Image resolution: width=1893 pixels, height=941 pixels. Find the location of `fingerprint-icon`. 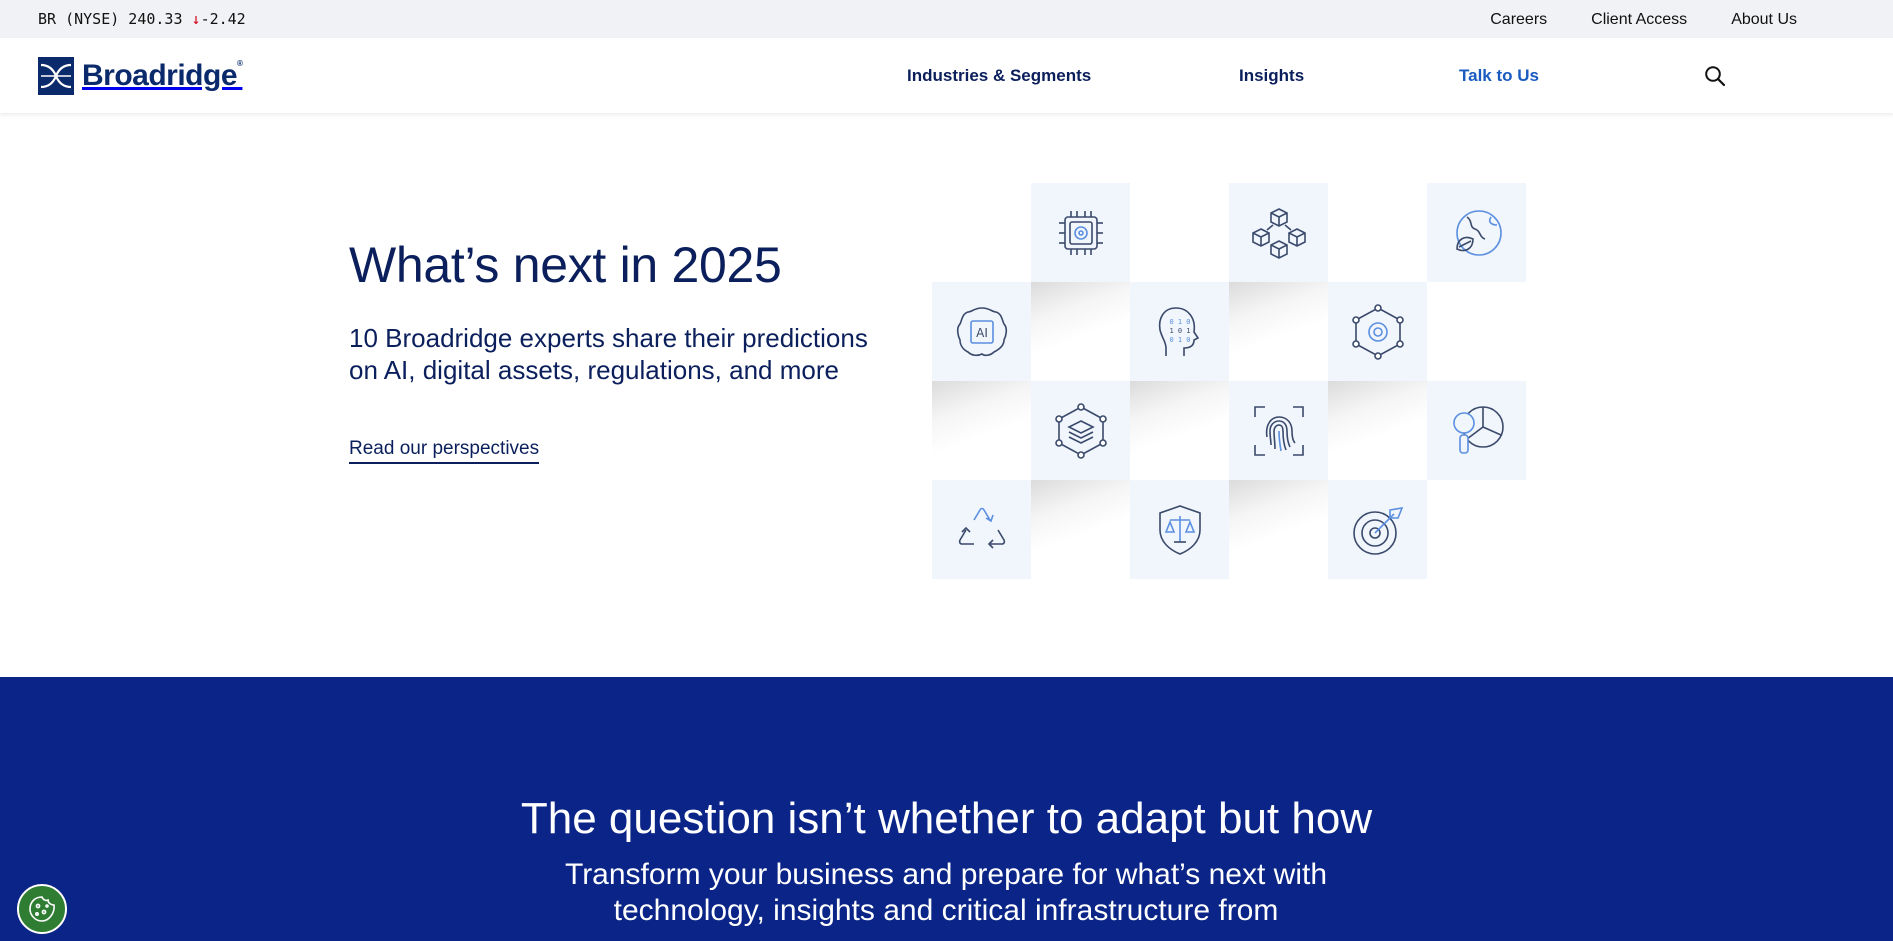

fingerprint-icon is located at coordinates (1278, 430).